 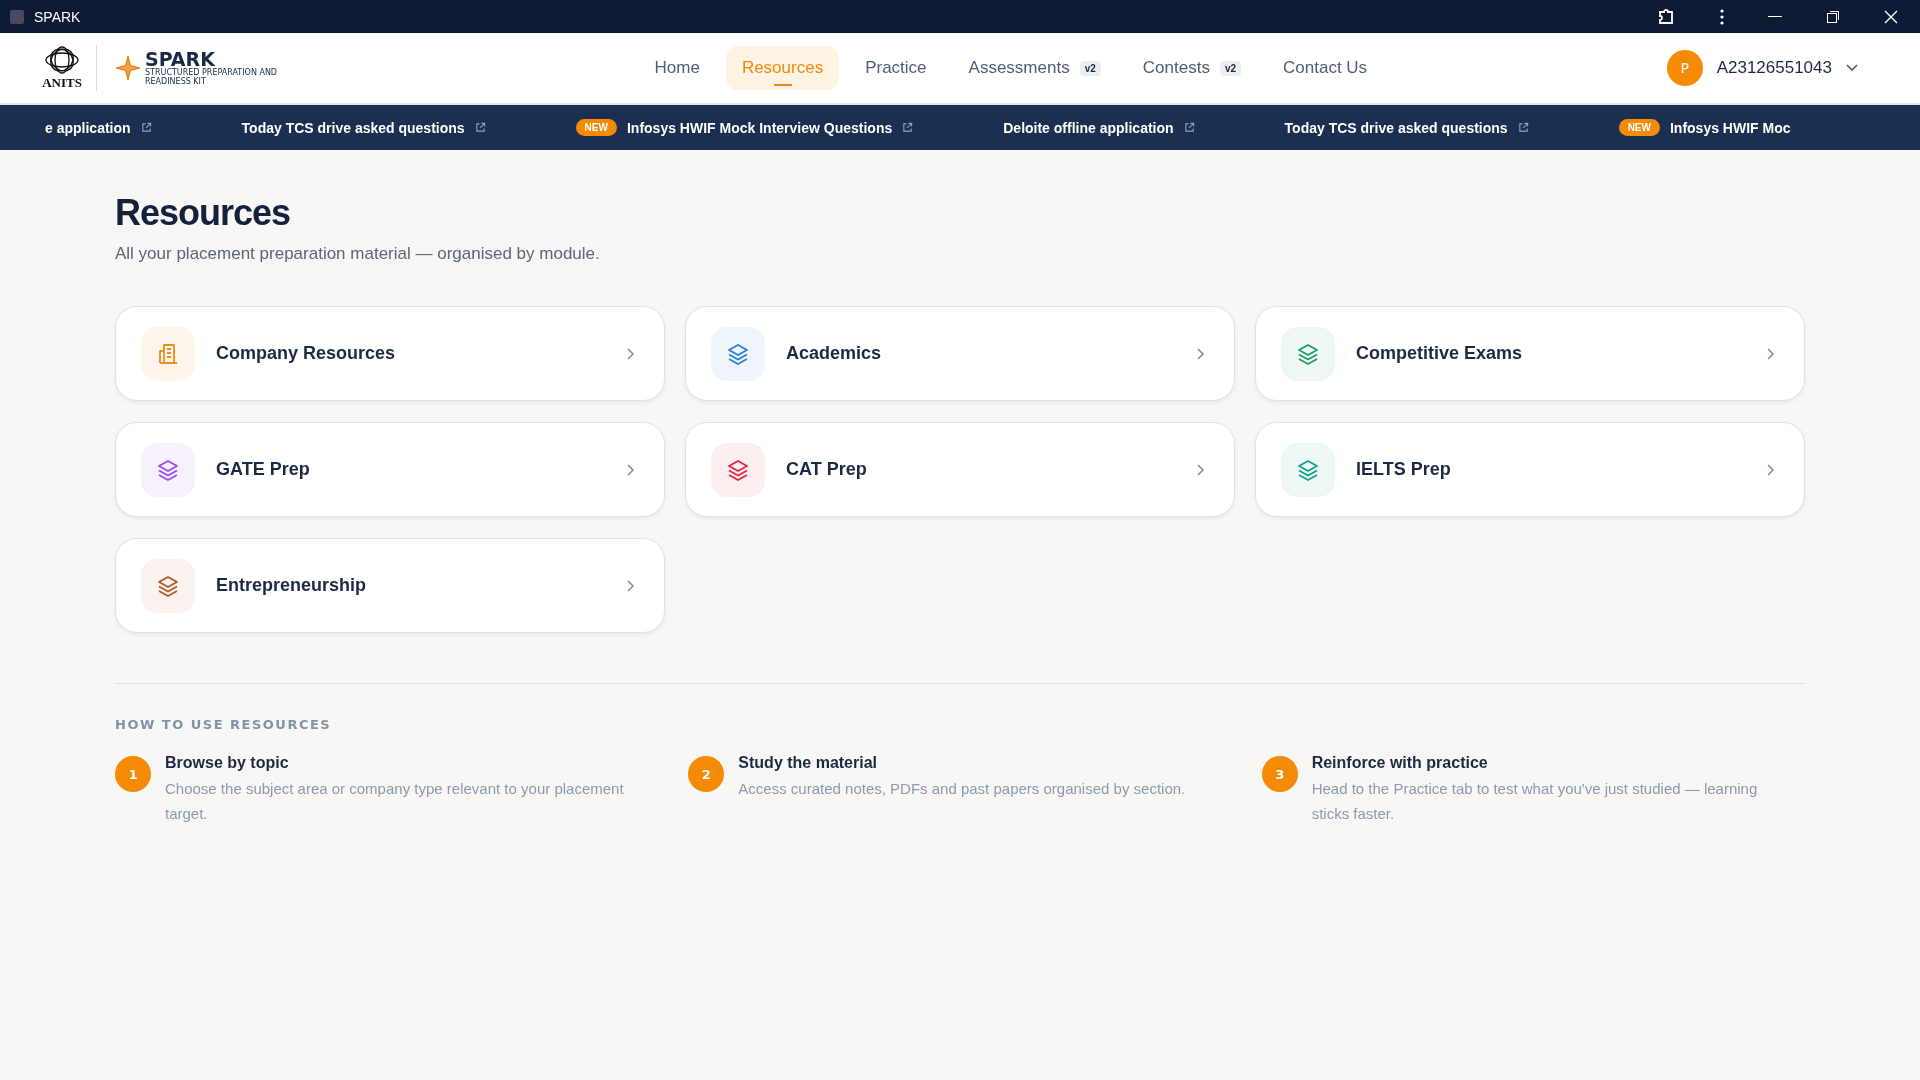 What do you see at coordinates (1279, 774) in the screenshot?
I see `step-number: 3` at bounding box center [1279, 774].